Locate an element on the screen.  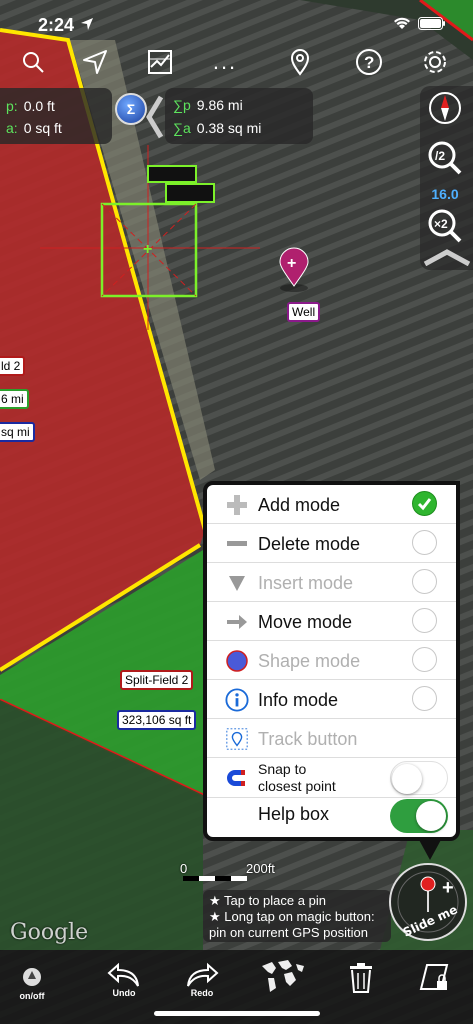
menu-item-snap: Snap to closest point is located at coordinates (331, 778).